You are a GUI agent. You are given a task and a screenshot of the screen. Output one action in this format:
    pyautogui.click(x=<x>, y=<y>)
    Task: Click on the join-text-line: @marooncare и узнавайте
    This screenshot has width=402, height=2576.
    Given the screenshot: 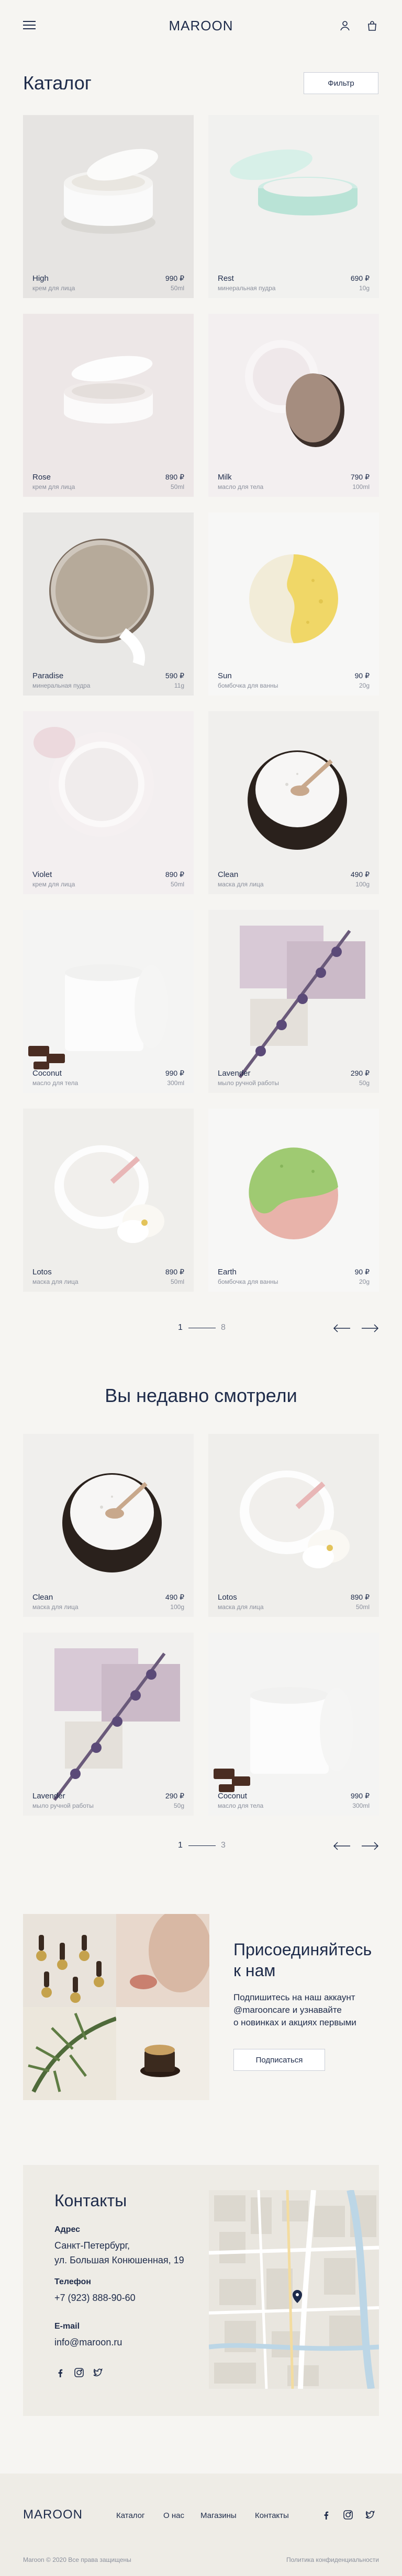 What is the action you would take?
    pyautogui.click(x=287, y=2010)
    